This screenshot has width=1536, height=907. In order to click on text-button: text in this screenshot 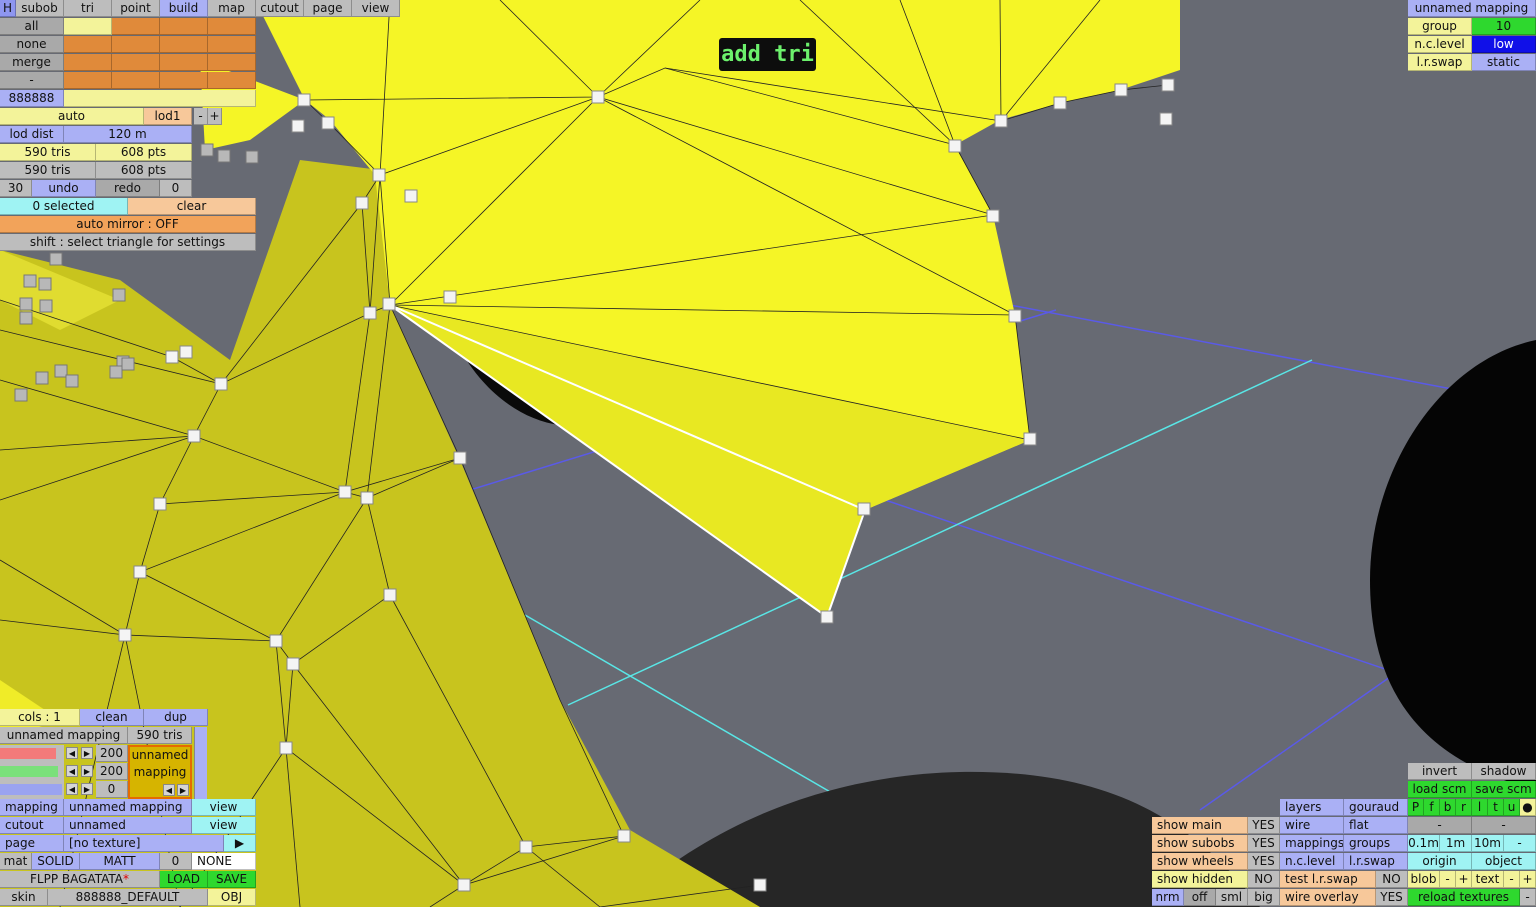, I will do `click(1488, 879)`.